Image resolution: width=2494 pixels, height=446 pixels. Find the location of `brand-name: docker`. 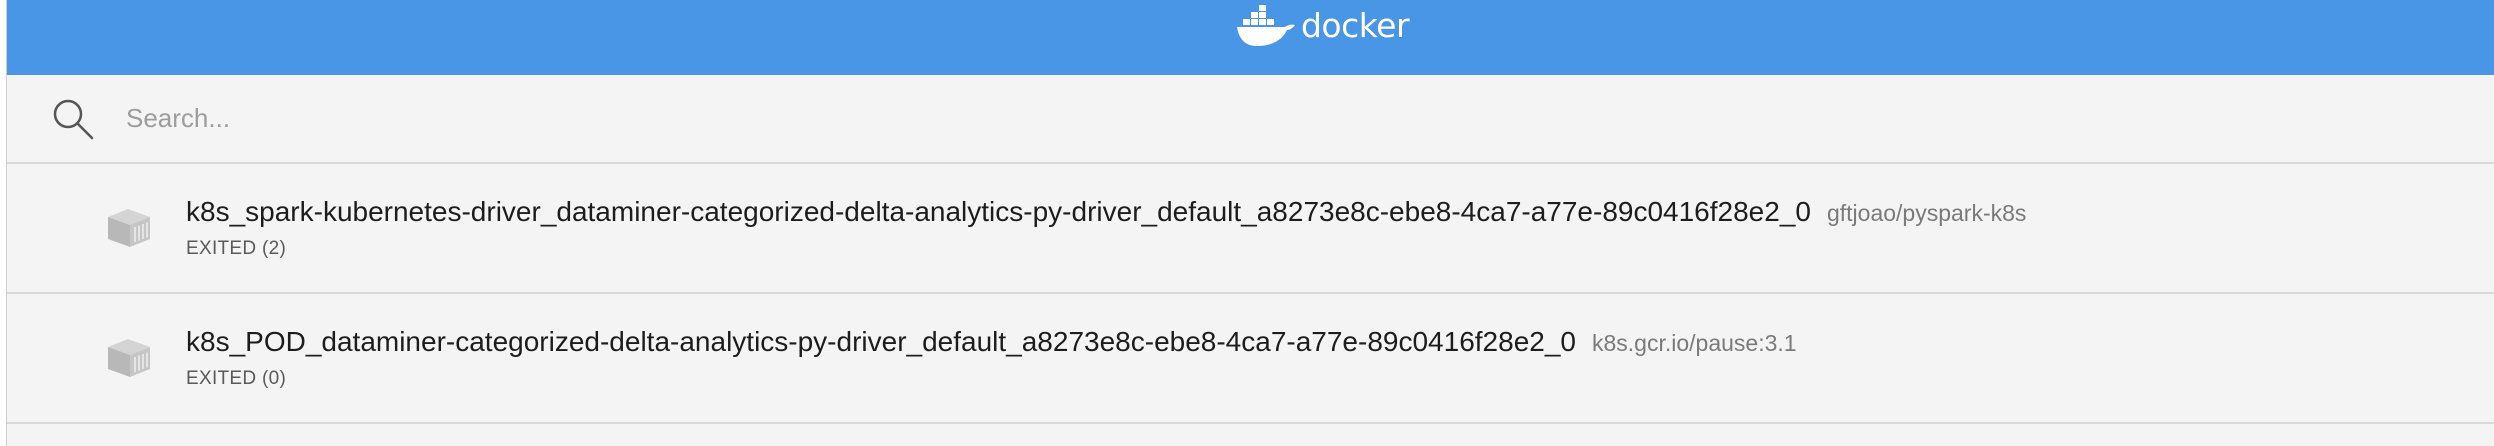

brand-name: docker is located at coordinates (1355, 25).